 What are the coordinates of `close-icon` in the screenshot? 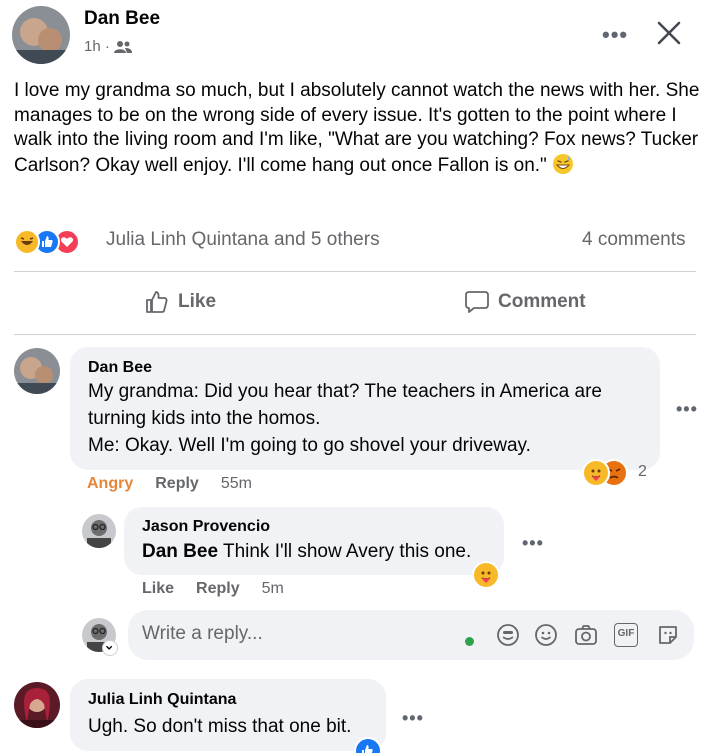 It's located at (669, 33).